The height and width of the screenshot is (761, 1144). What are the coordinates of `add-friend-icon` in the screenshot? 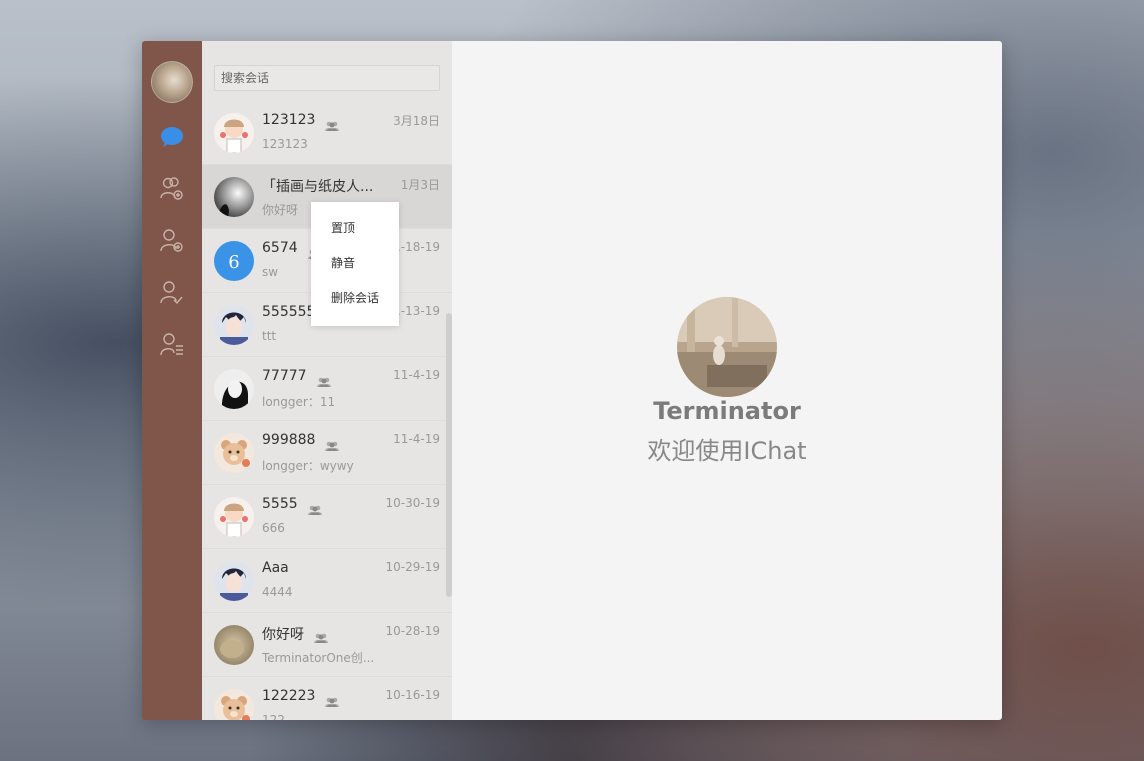 It's located at (172, 241).